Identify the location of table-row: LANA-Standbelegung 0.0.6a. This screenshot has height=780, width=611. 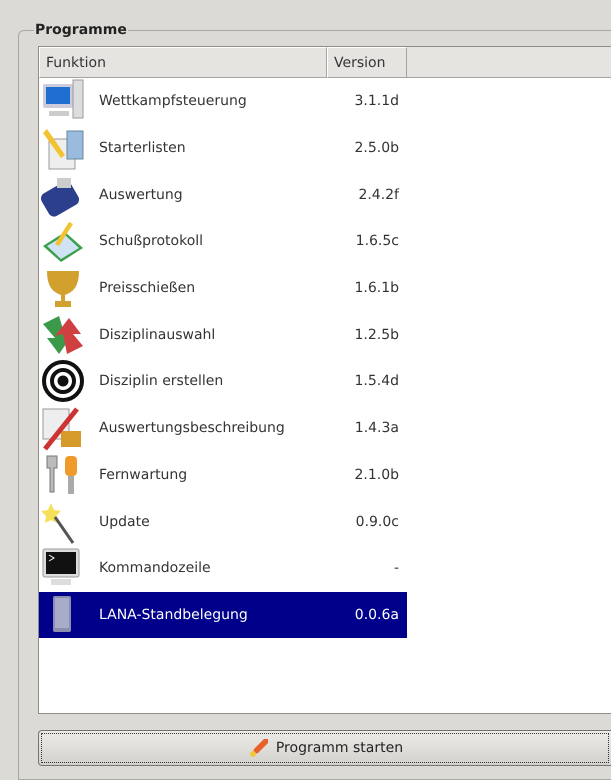
(223, 615).